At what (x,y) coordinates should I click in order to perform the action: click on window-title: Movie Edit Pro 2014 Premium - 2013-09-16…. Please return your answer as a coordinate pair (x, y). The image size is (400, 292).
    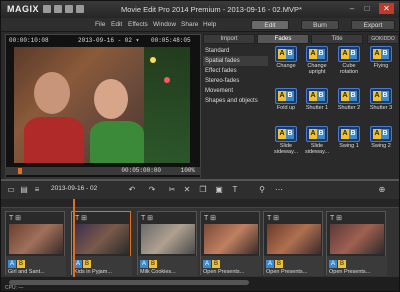
    Looking at the image, I should click on (211, 9).